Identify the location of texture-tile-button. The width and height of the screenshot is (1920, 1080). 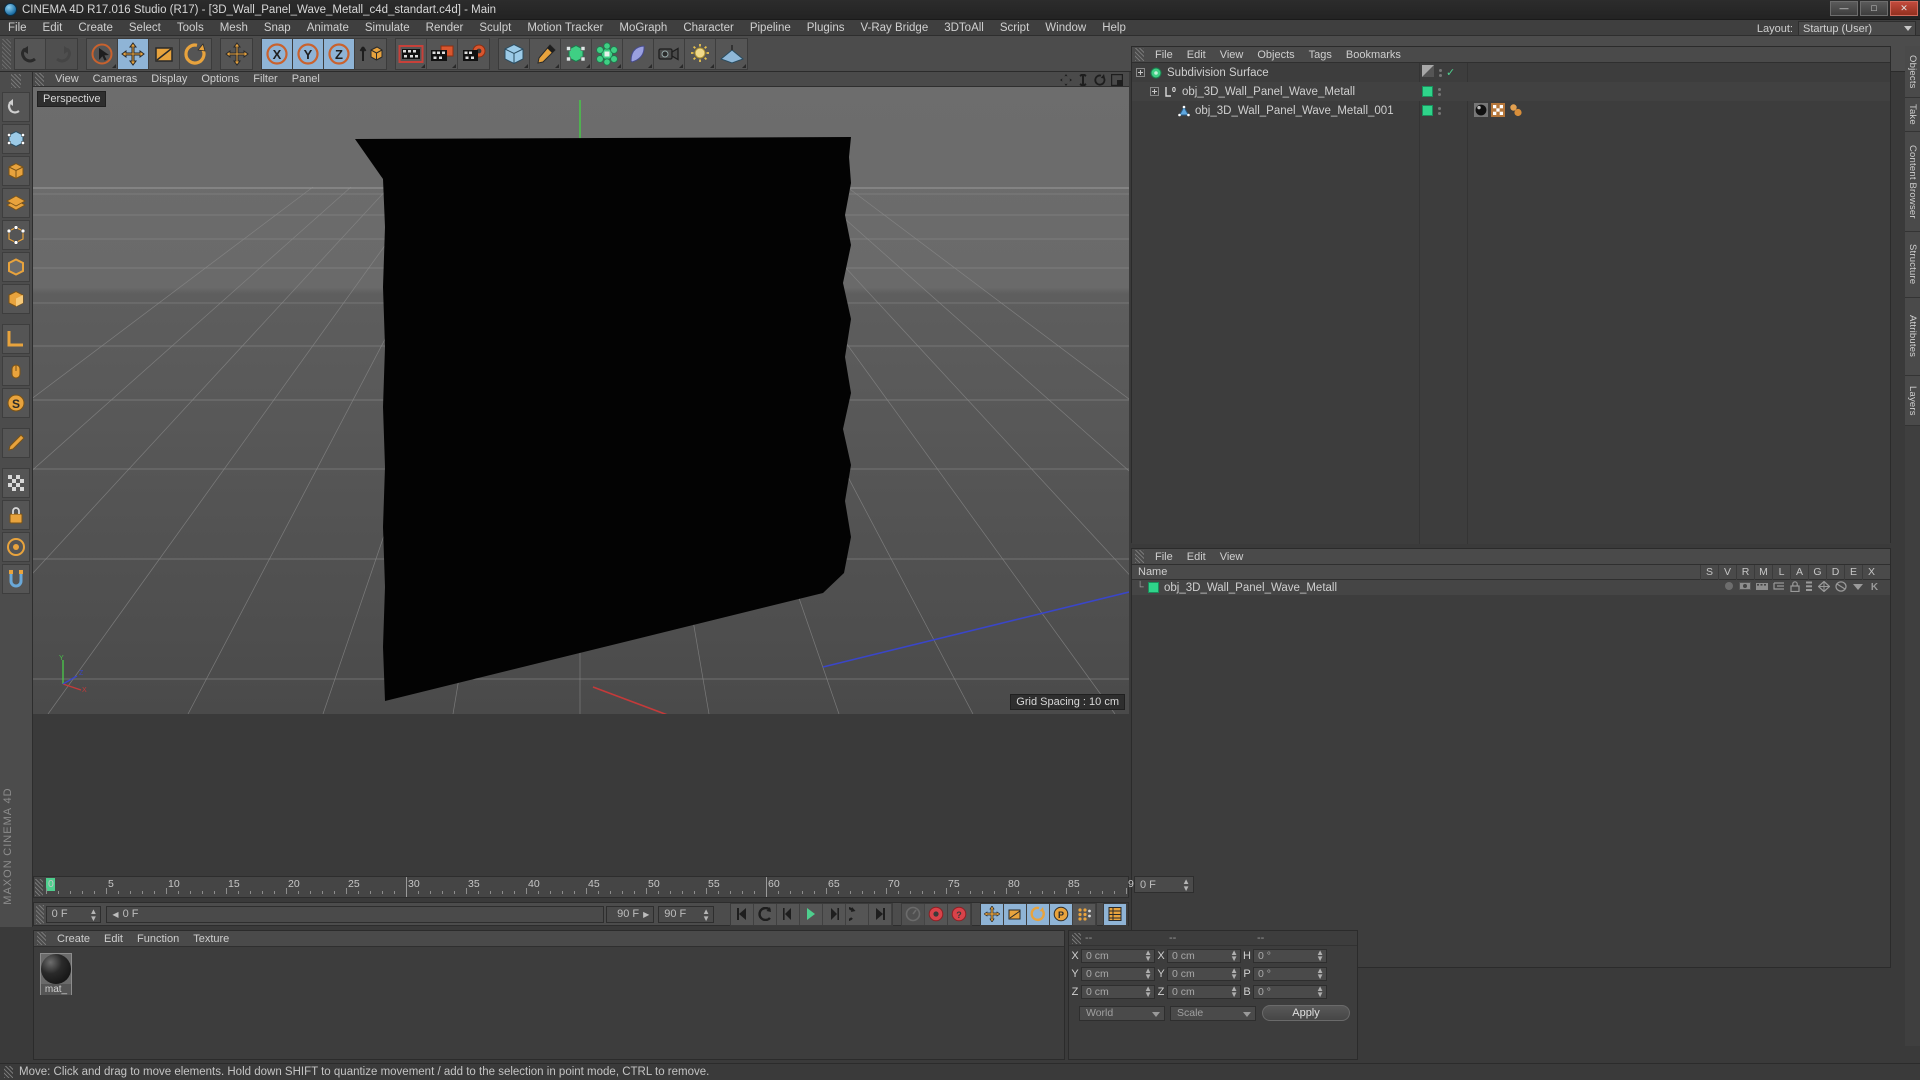
(16, 483).